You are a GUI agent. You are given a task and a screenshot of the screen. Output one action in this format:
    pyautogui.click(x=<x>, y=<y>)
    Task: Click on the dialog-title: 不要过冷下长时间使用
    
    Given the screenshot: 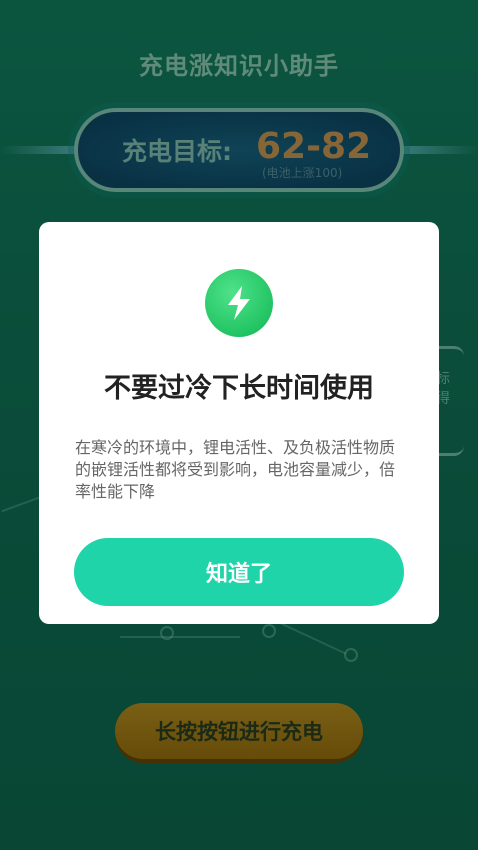 What is the action you would take?
    pyautogui.click(x=239, y=388)
    